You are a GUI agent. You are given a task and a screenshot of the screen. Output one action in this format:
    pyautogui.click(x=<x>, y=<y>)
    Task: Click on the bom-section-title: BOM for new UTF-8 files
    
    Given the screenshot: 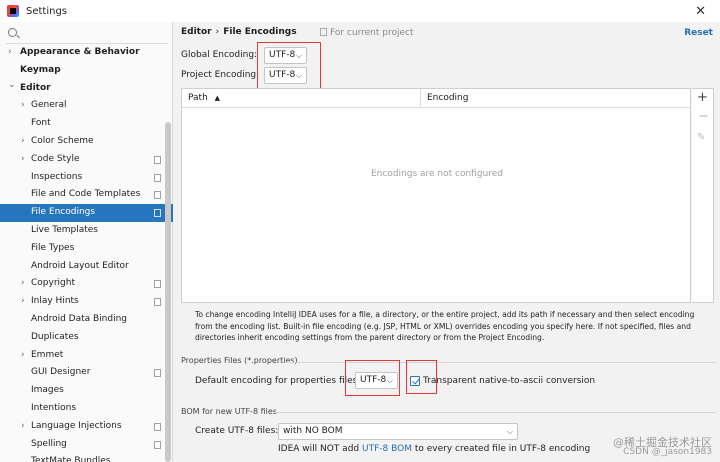 What is the action you would take?
    pyautogui.click(x=229, y=411)
    